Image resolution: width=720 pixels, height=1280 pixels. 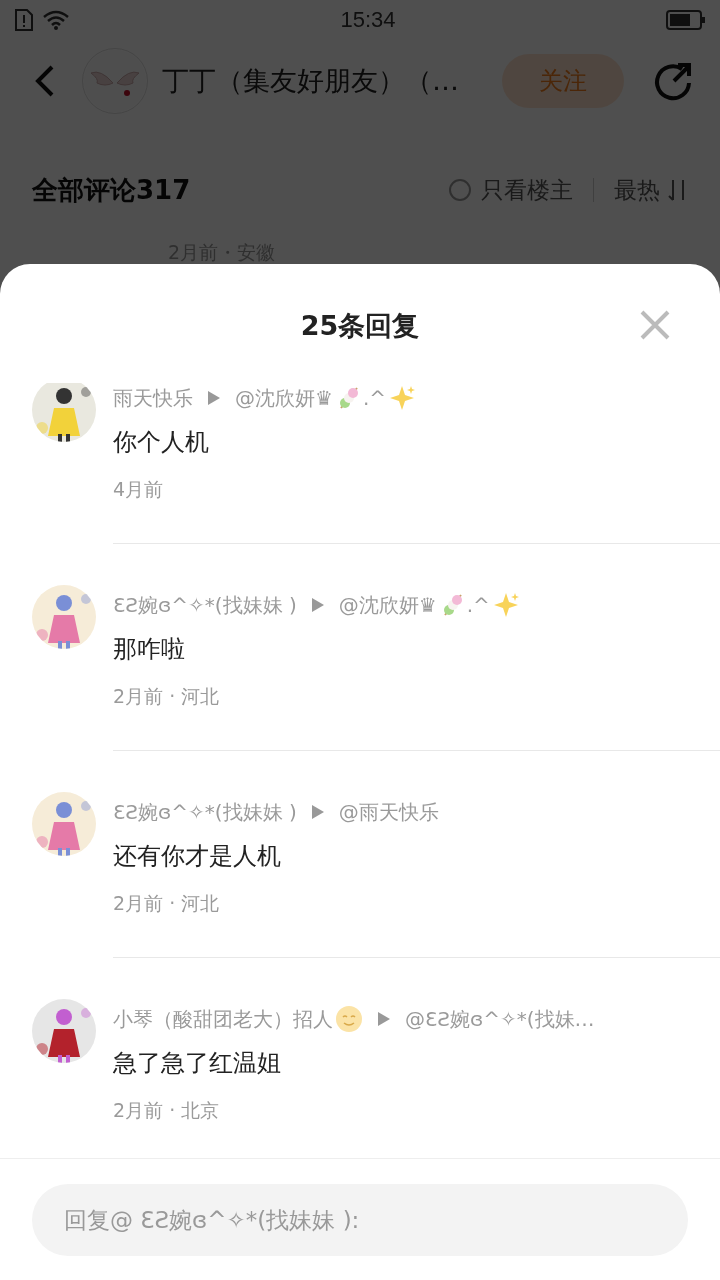 What do you see at coordinates (349, 1019) in the screenshot?
I see `smiley-icon` at bounding box center [349, 1019].